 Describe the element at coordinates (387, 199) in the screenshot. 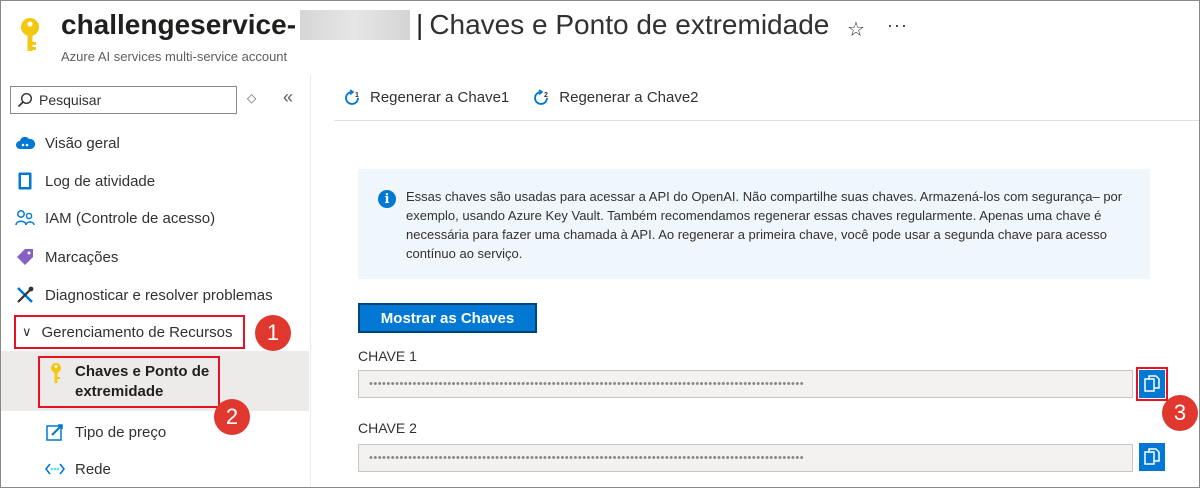

I see `info-icon: i` at that location.